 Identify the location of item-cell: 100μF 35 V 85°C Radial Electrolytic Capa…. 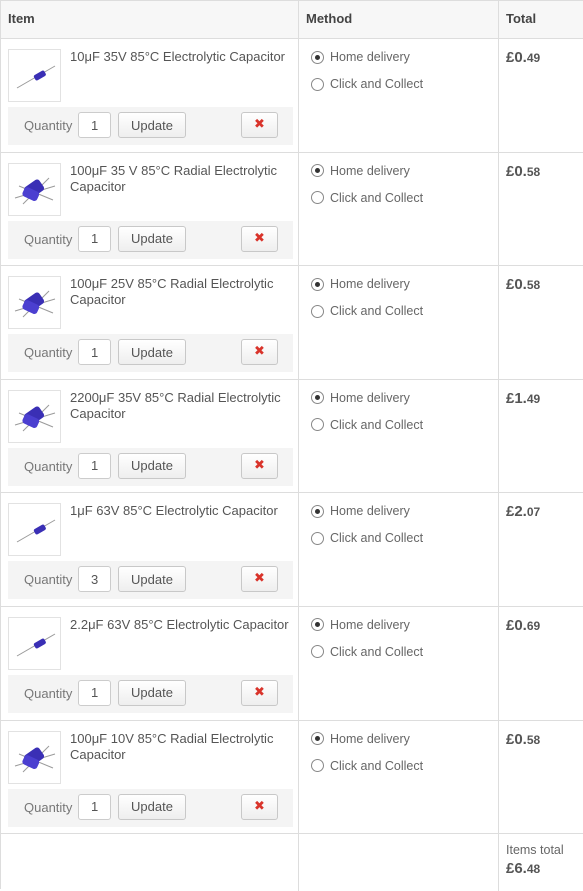
(150, 209).